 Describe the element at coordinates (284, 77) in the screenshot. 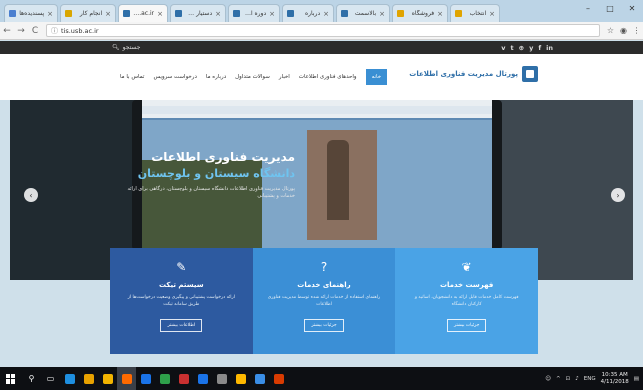

I see `nav-item-news: اخبار` at that location.